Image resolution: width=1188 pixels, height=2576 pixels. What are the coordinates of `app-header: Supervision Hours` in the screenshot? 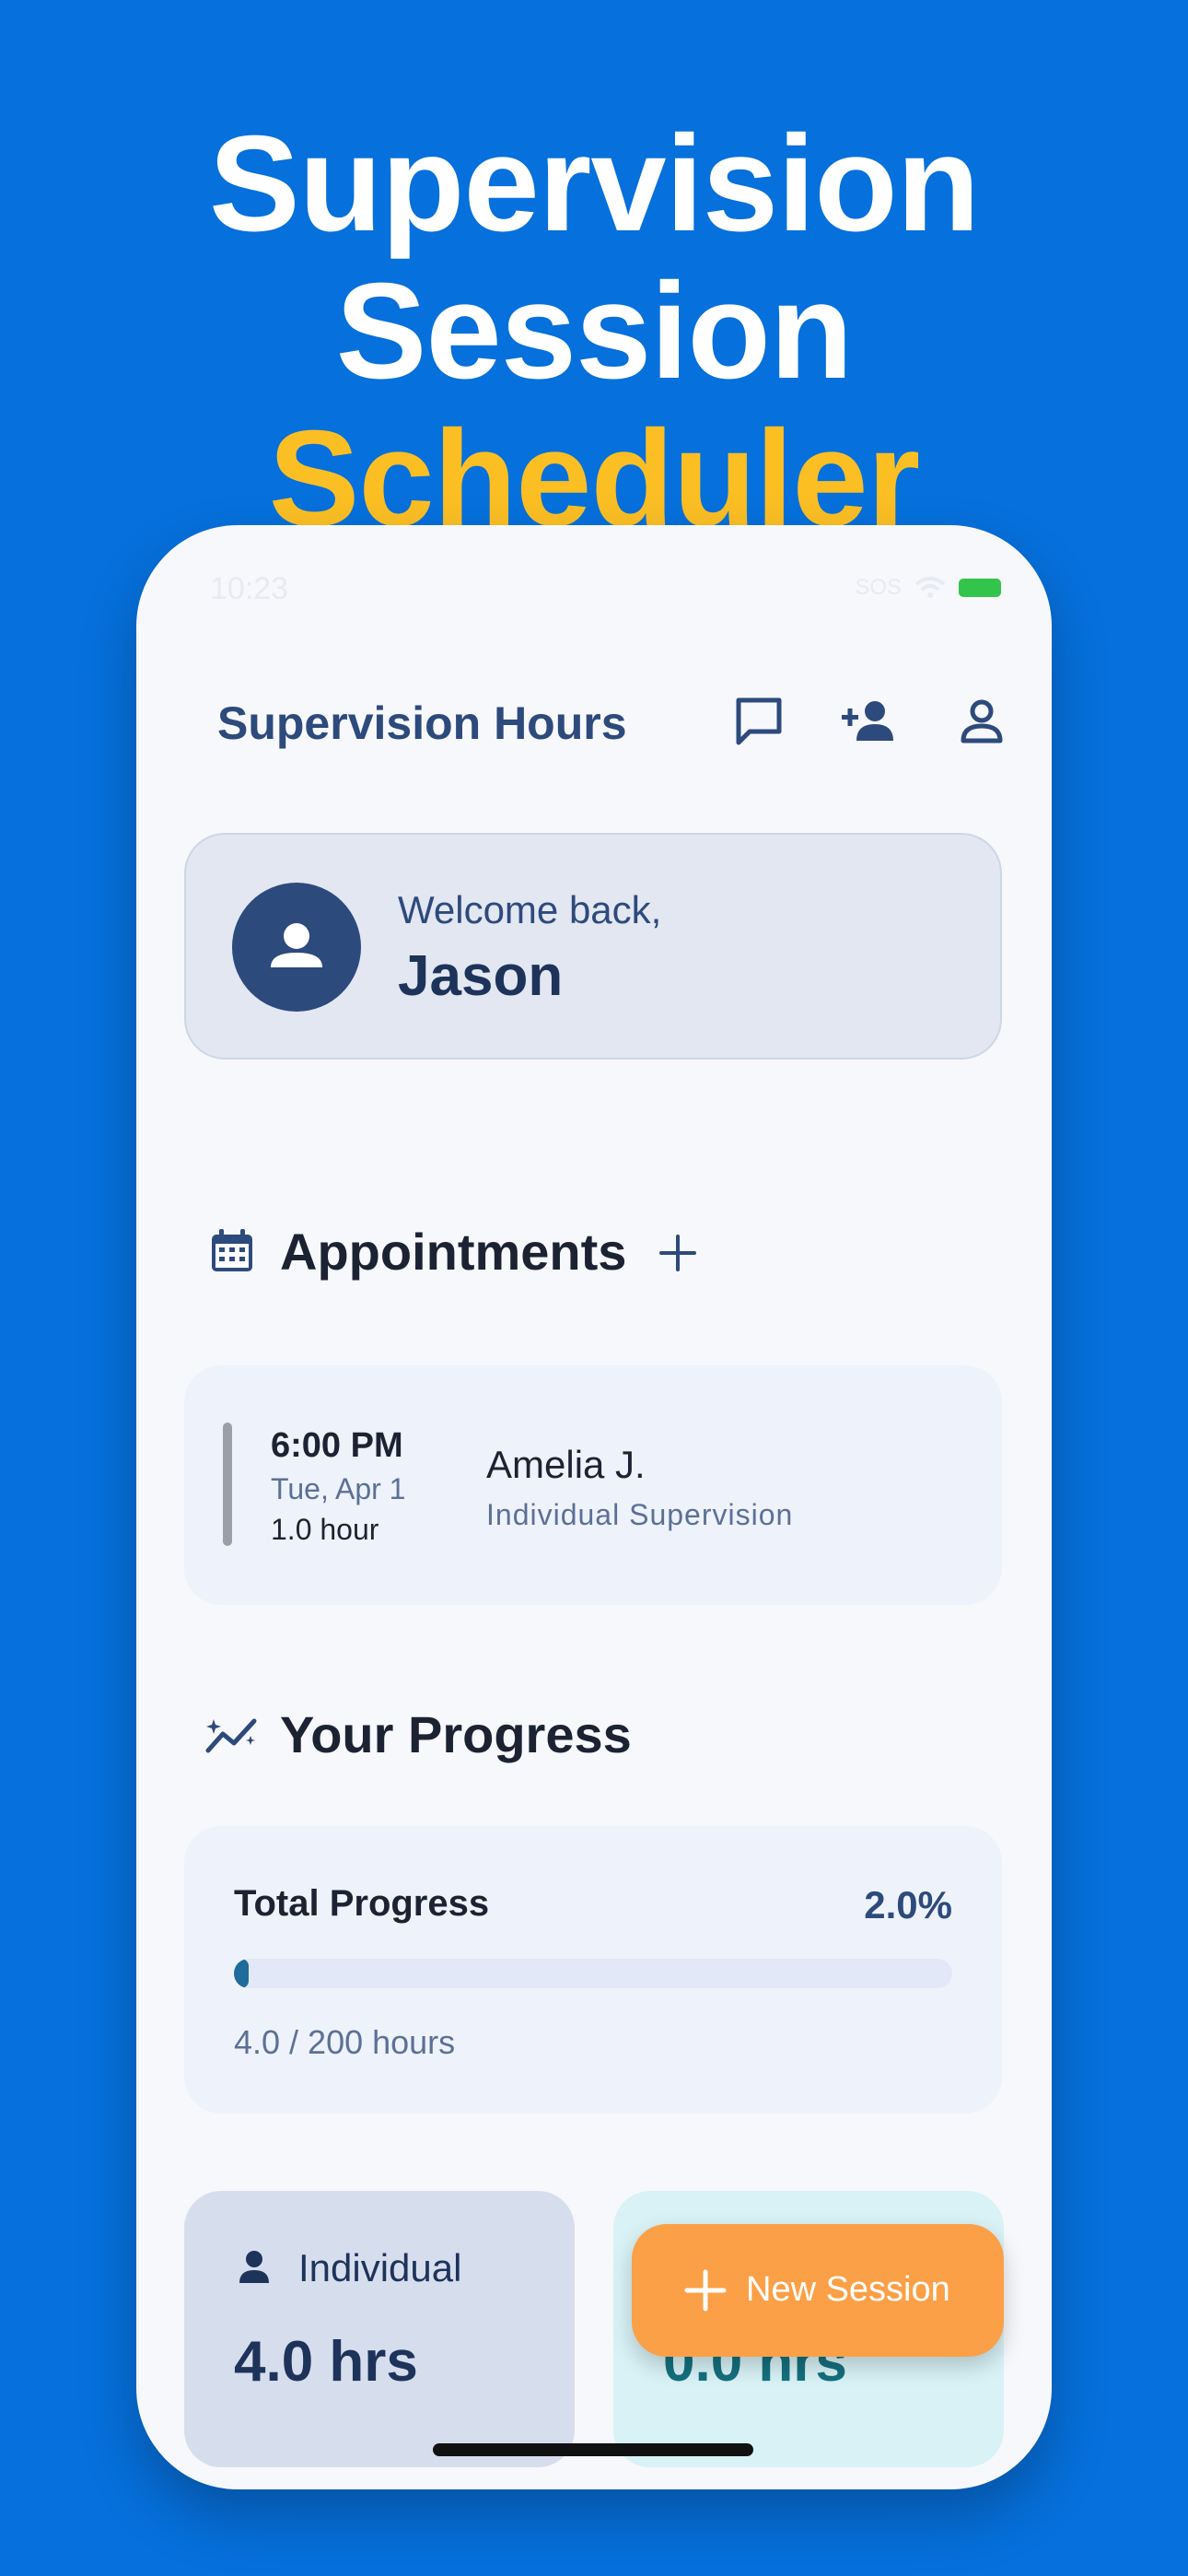 It's located at (594, 719).